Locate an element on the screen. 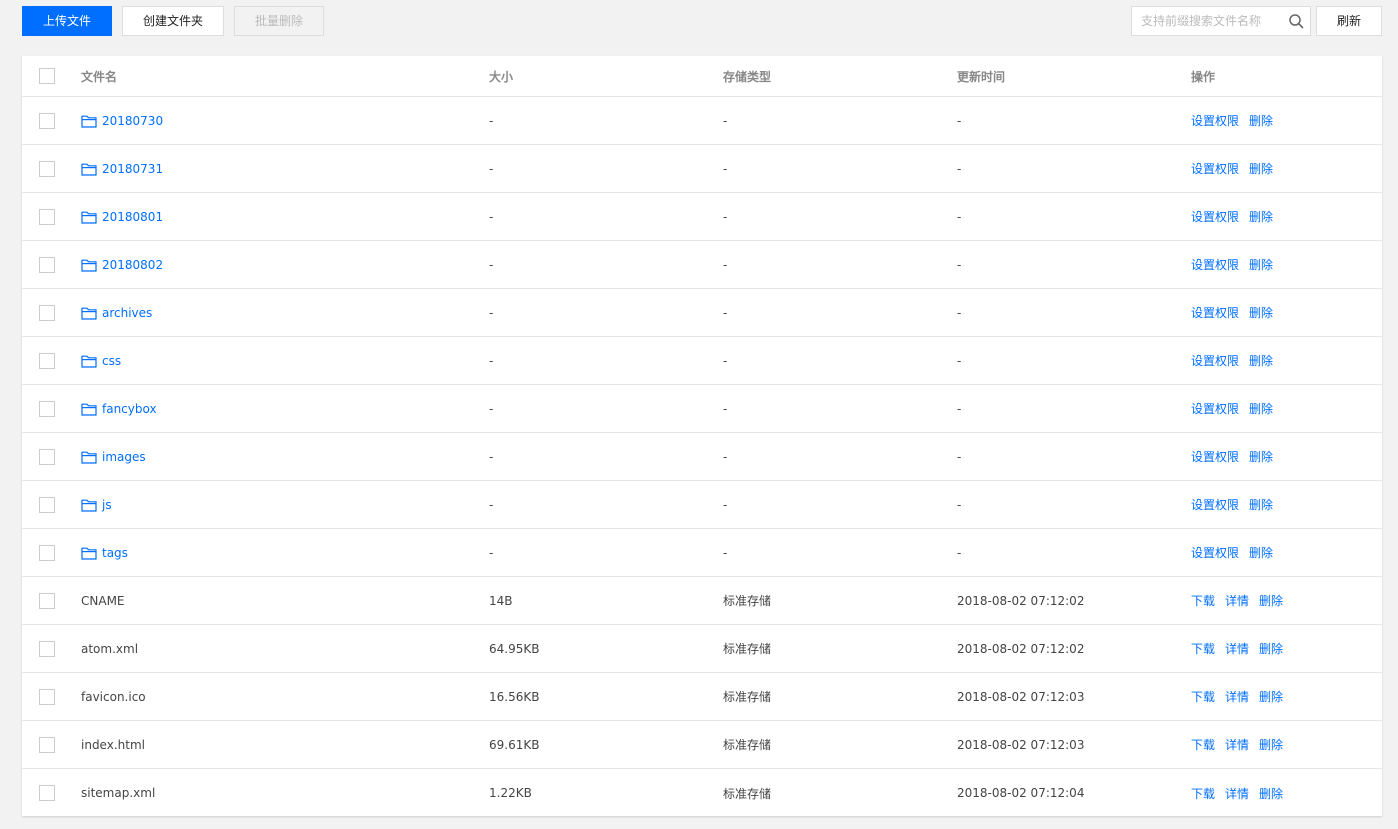 This screenshot has width=1398, height=829. name-cell: fancybox is located at coordinates (119, 408).